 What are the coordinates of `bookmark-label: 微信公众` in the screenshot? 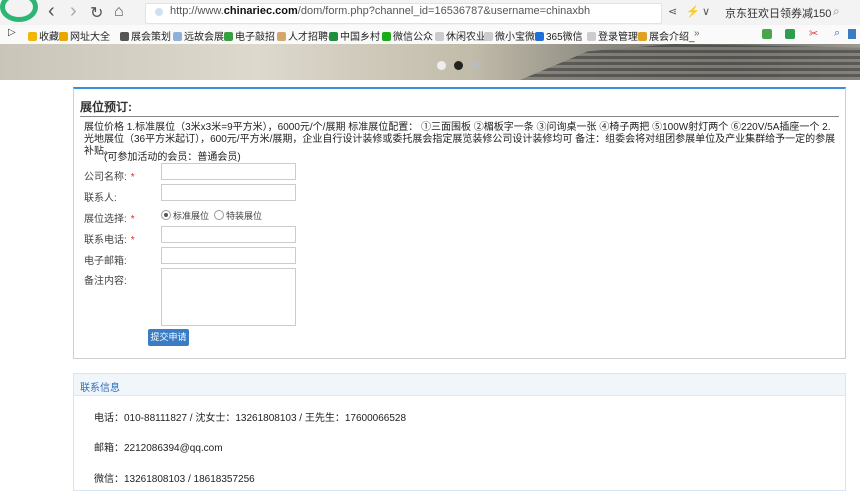 It's located at (413, 37).